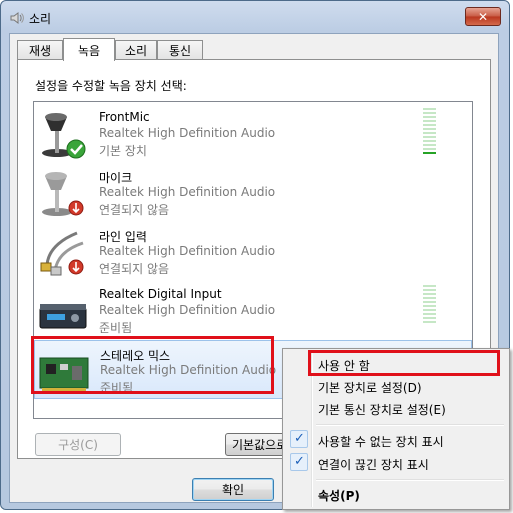  What do you see at coordinates (64, 136) in the screenshot?
I see `microphone-default-icon` at bounding box center [64, 136].